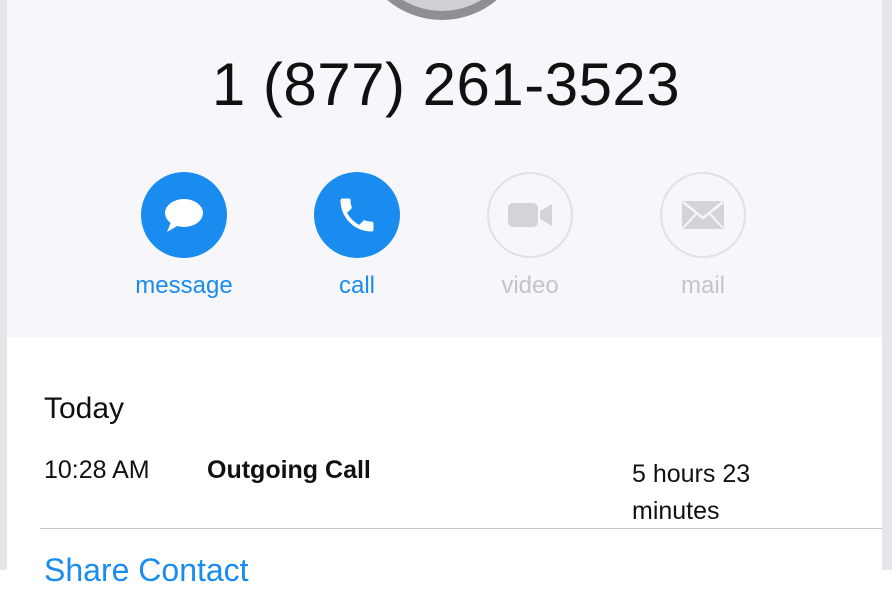  I want to click on message-button-circle, so click(184, 215).